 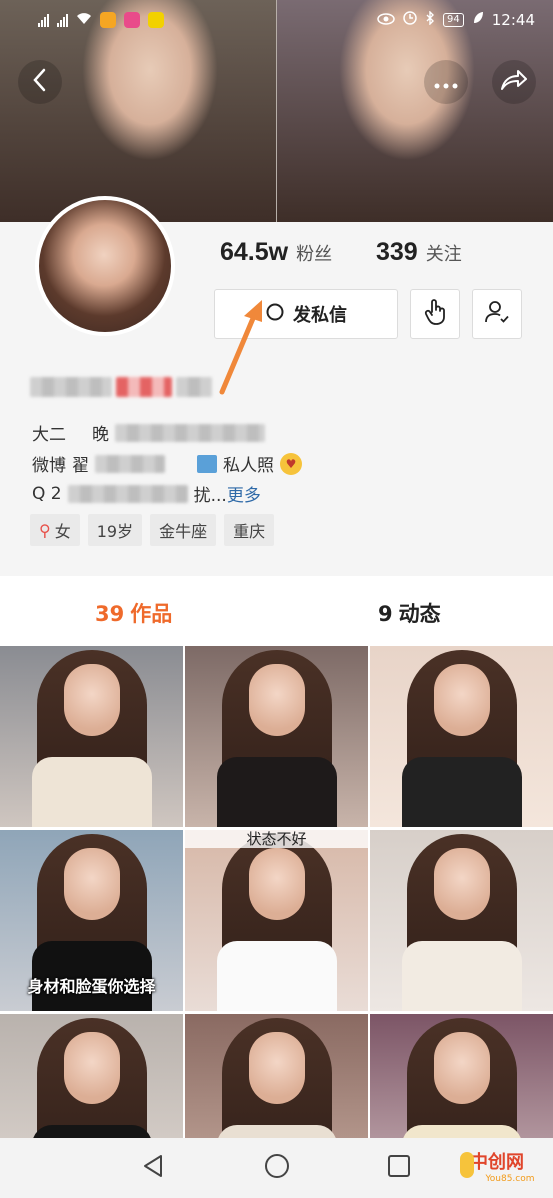 What do you see at coordinates (91, 986) in the screenshot?
I see `video-overlay-text: 身材和脸蛋你选择` at bounding box center [91, 986].